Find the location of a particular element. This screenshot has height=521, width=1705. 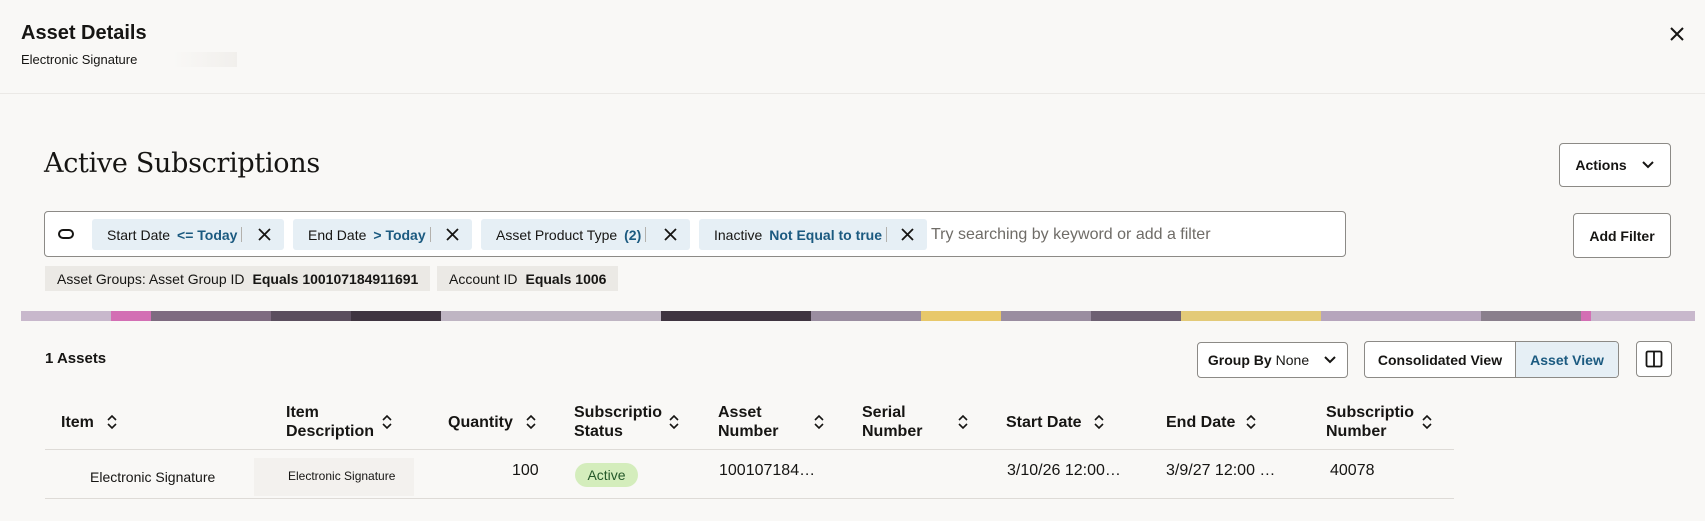

header-divider is located at coordinates (749, 449).